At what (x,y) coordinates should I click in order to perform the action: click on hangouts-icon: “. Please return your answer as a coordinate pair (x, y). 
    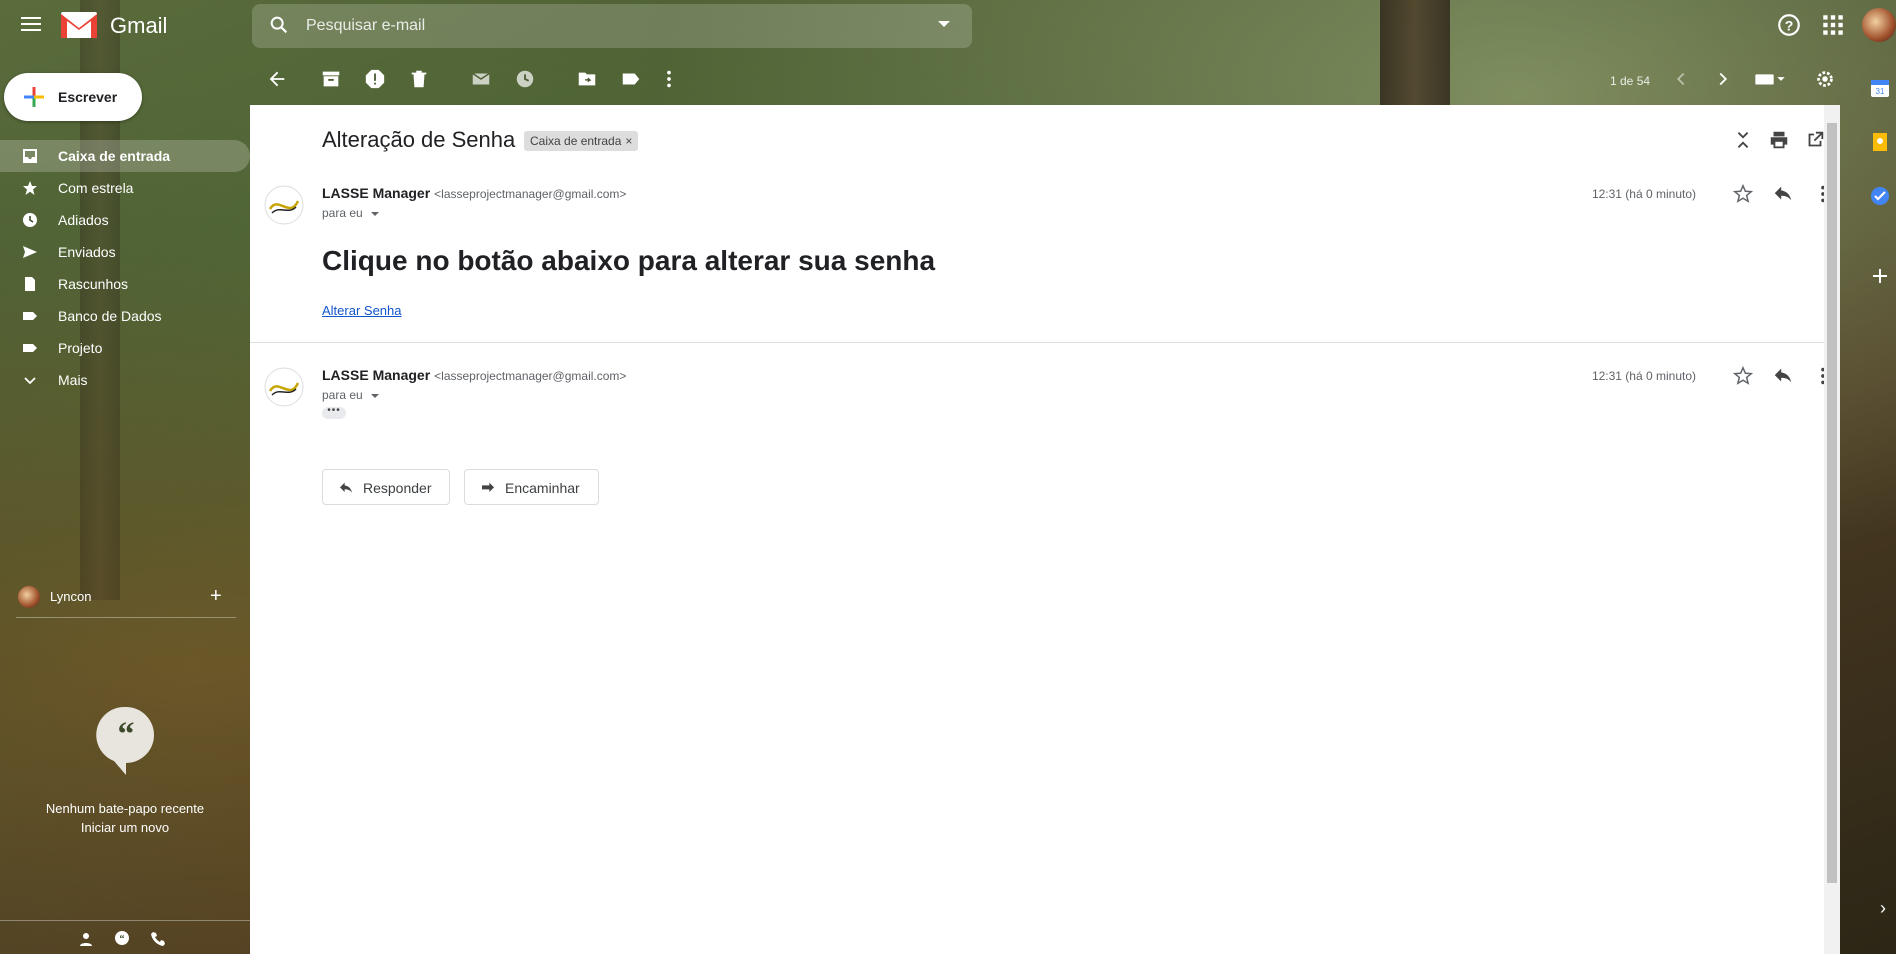
    Looking at the image, I should click on (122, 939).